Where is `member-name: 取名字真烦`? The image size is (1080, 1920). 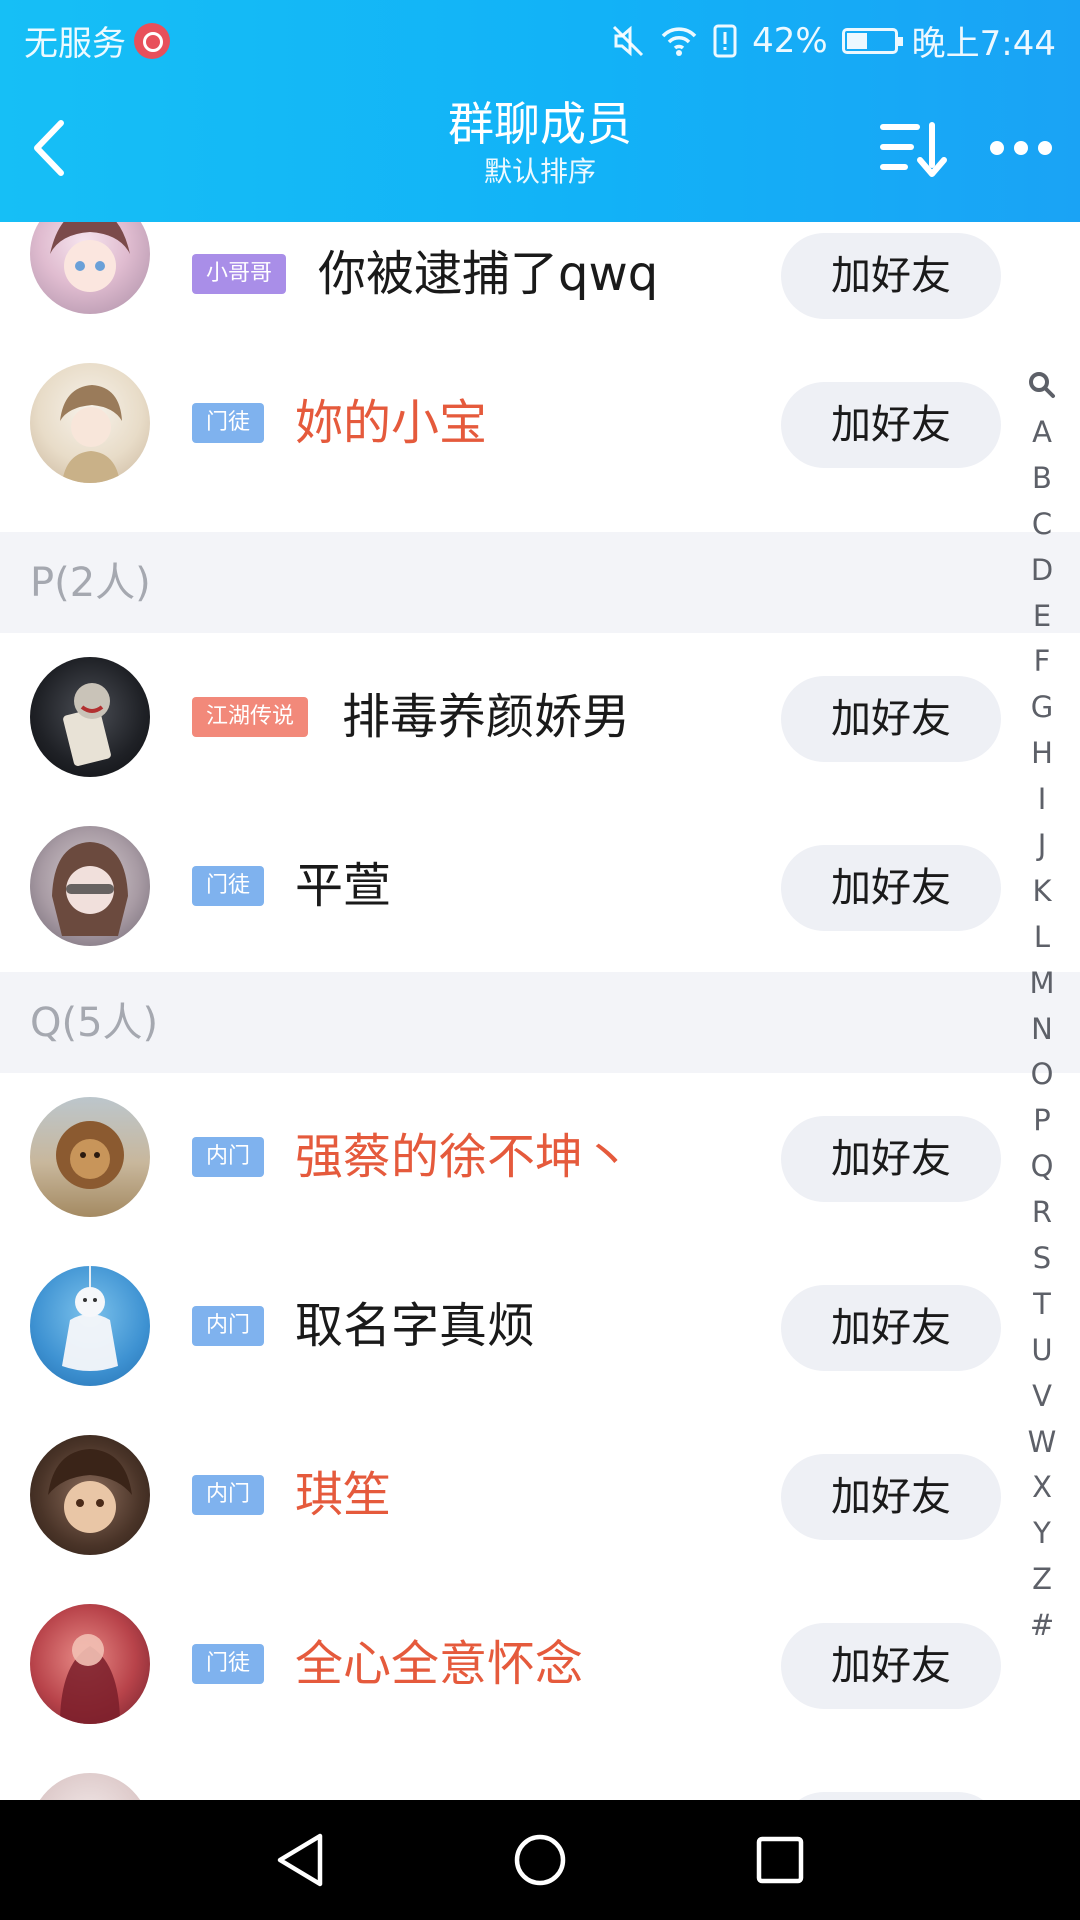 member-name: 取名字真烦 is located at coordinates (415, 1326).